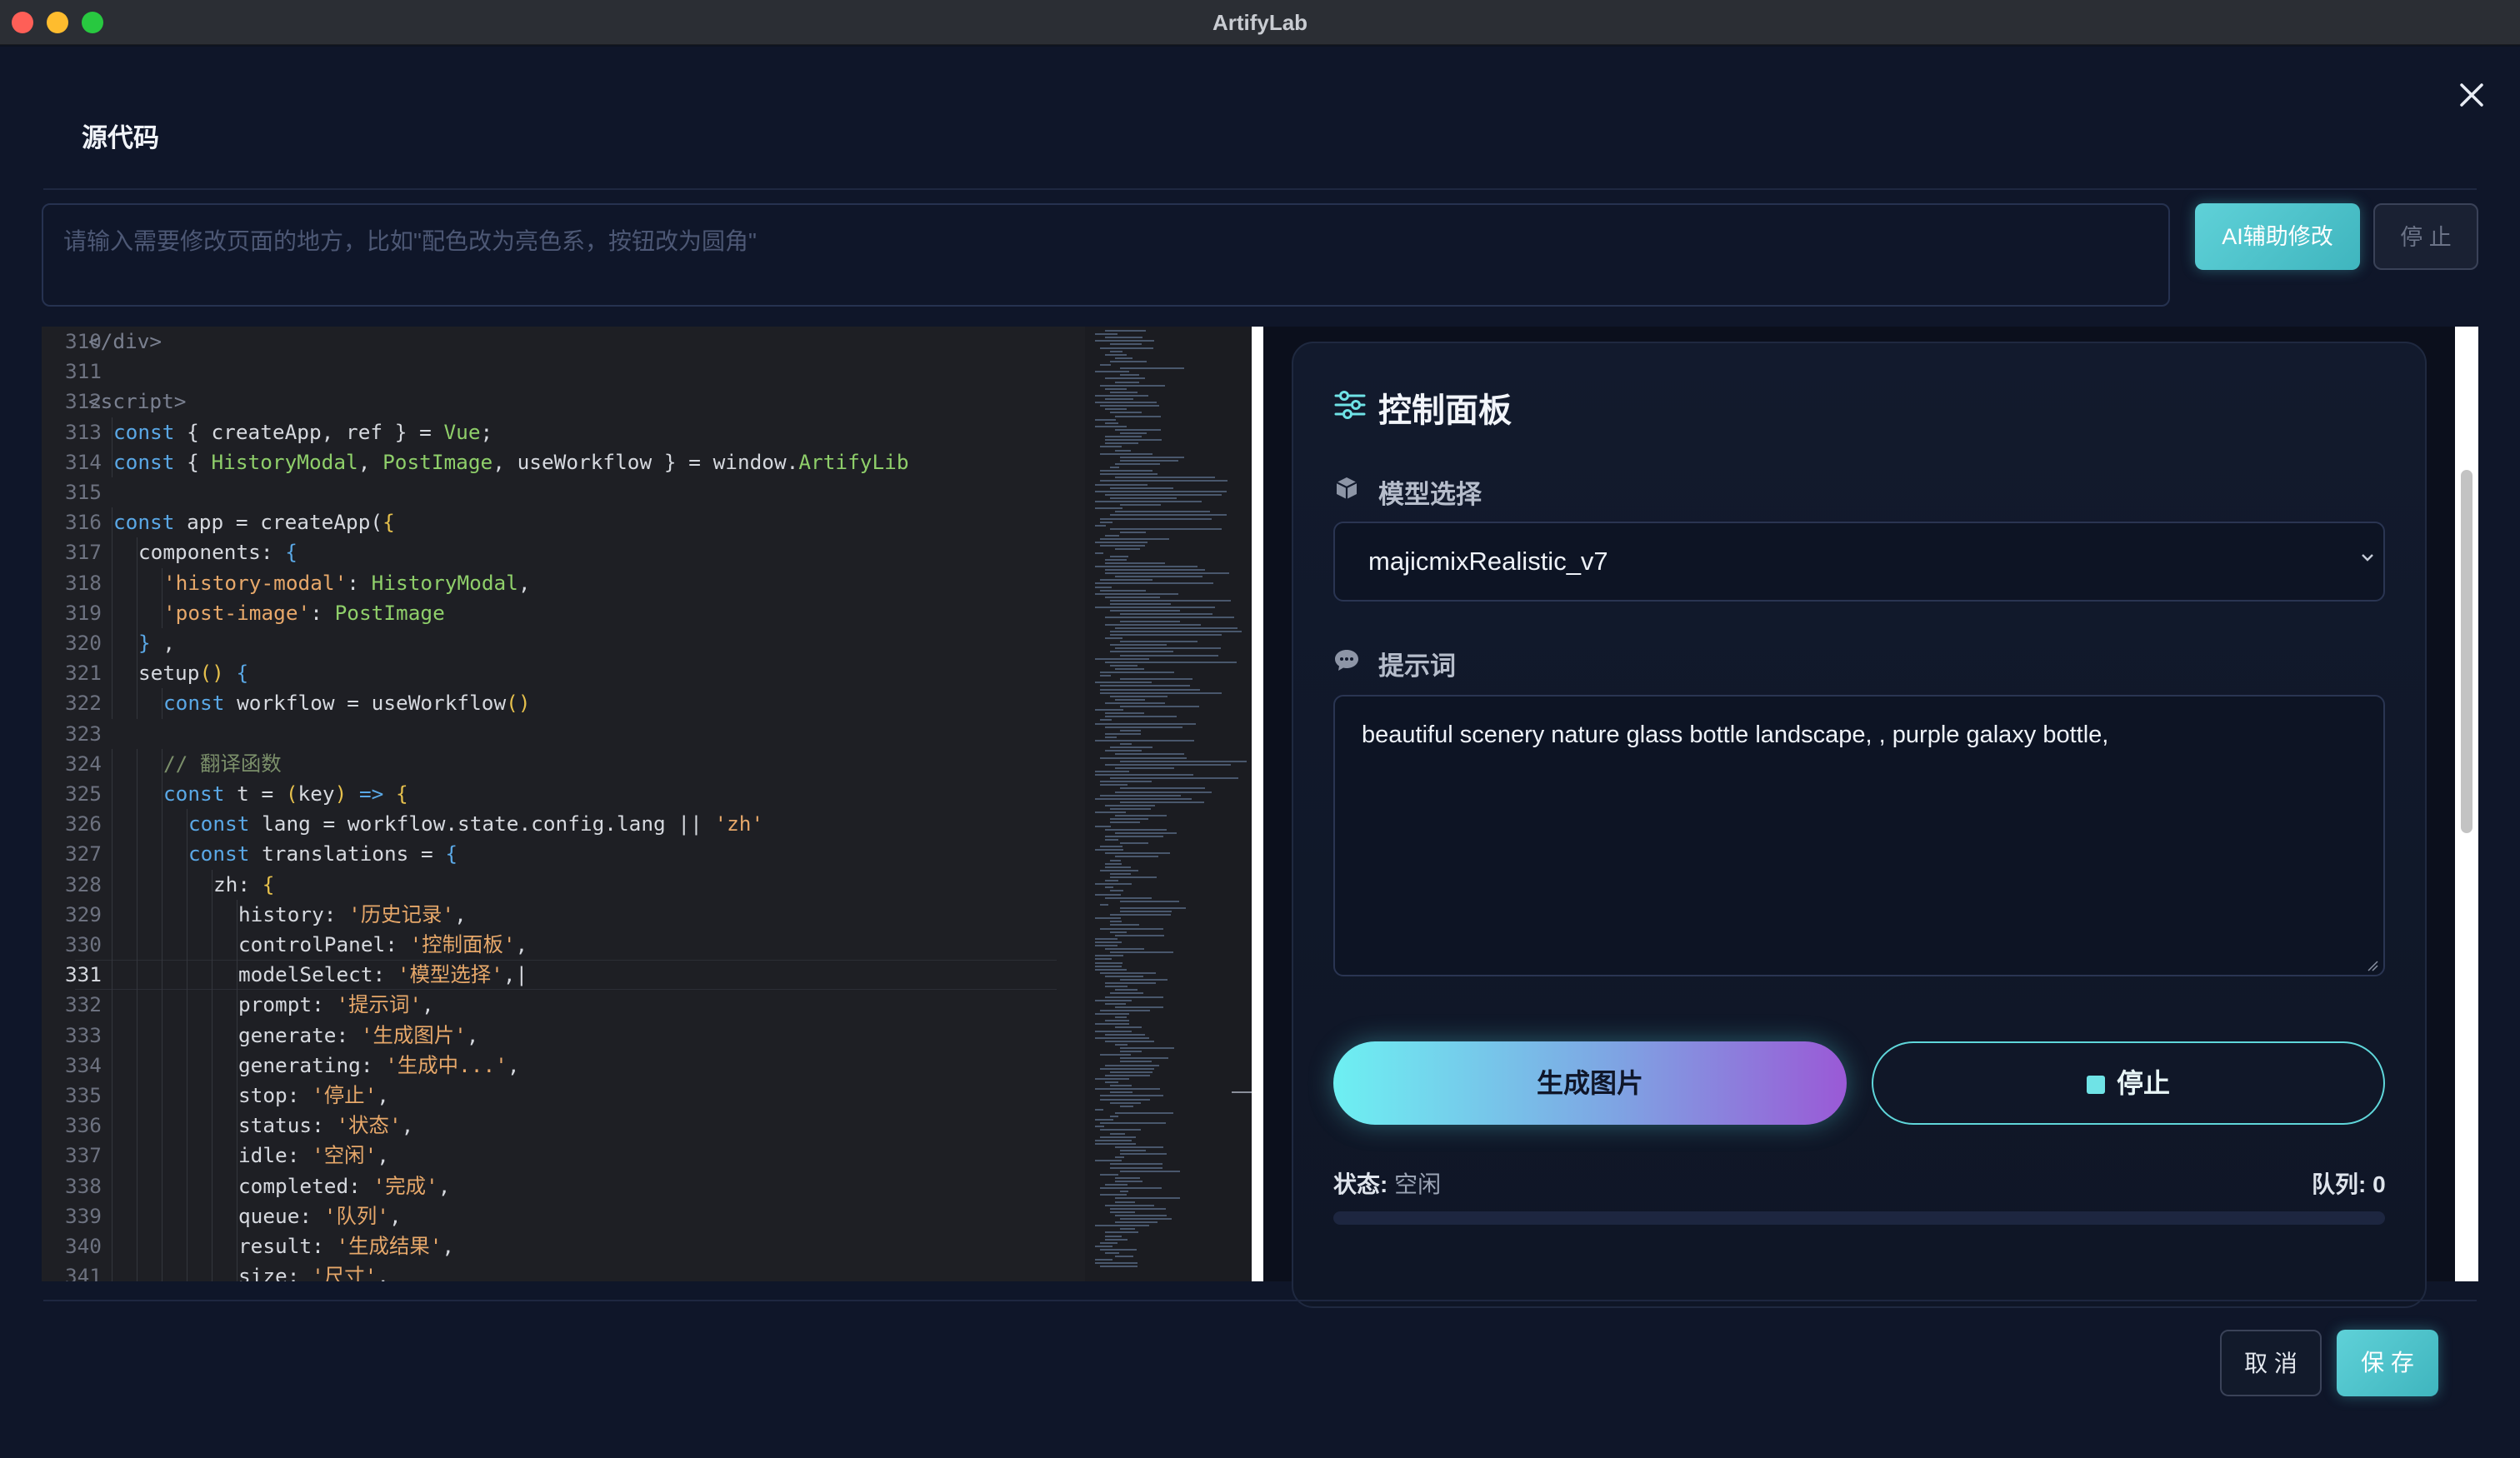 Image resolution: width=2520 pixels, height=1458 pixels. Describe the element at coordinates (1430, 494) in the screenshot. I see `model-select-label: 模型选择` at that location.